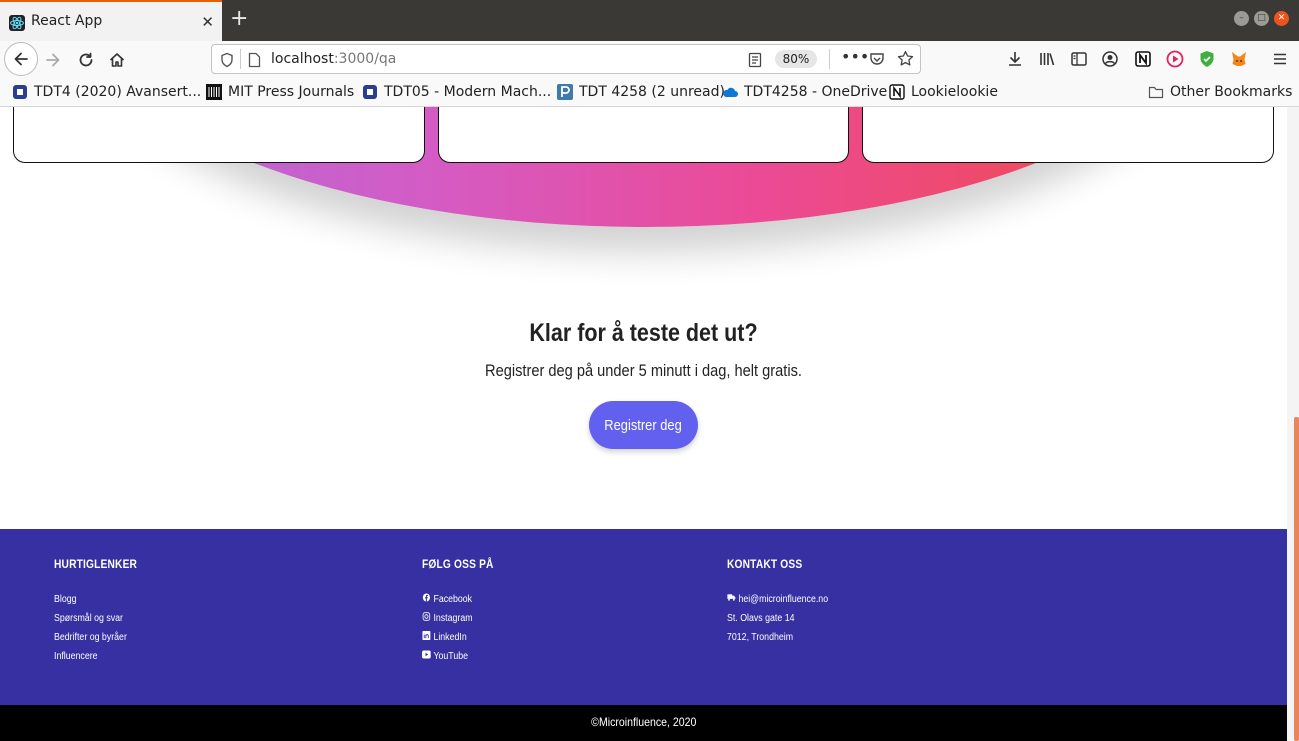  Describe the element at coordinates (1015, 59) in the screenshot. I see `download-icon` at that location.